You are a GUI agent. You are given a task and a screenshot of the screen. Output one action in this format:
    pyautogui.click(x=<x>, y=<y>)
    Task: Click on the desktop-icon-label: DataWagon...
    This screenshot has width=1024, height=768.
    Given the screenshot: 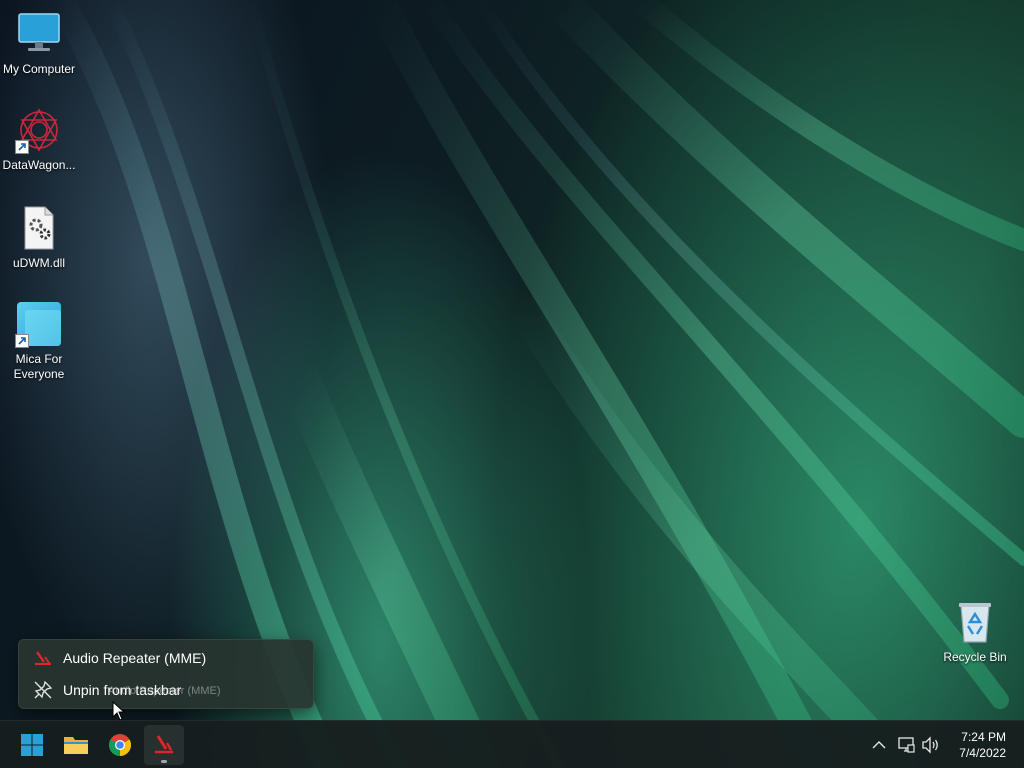 What is the action you would take?
    pyautogui.click(x=39, y=165)
    